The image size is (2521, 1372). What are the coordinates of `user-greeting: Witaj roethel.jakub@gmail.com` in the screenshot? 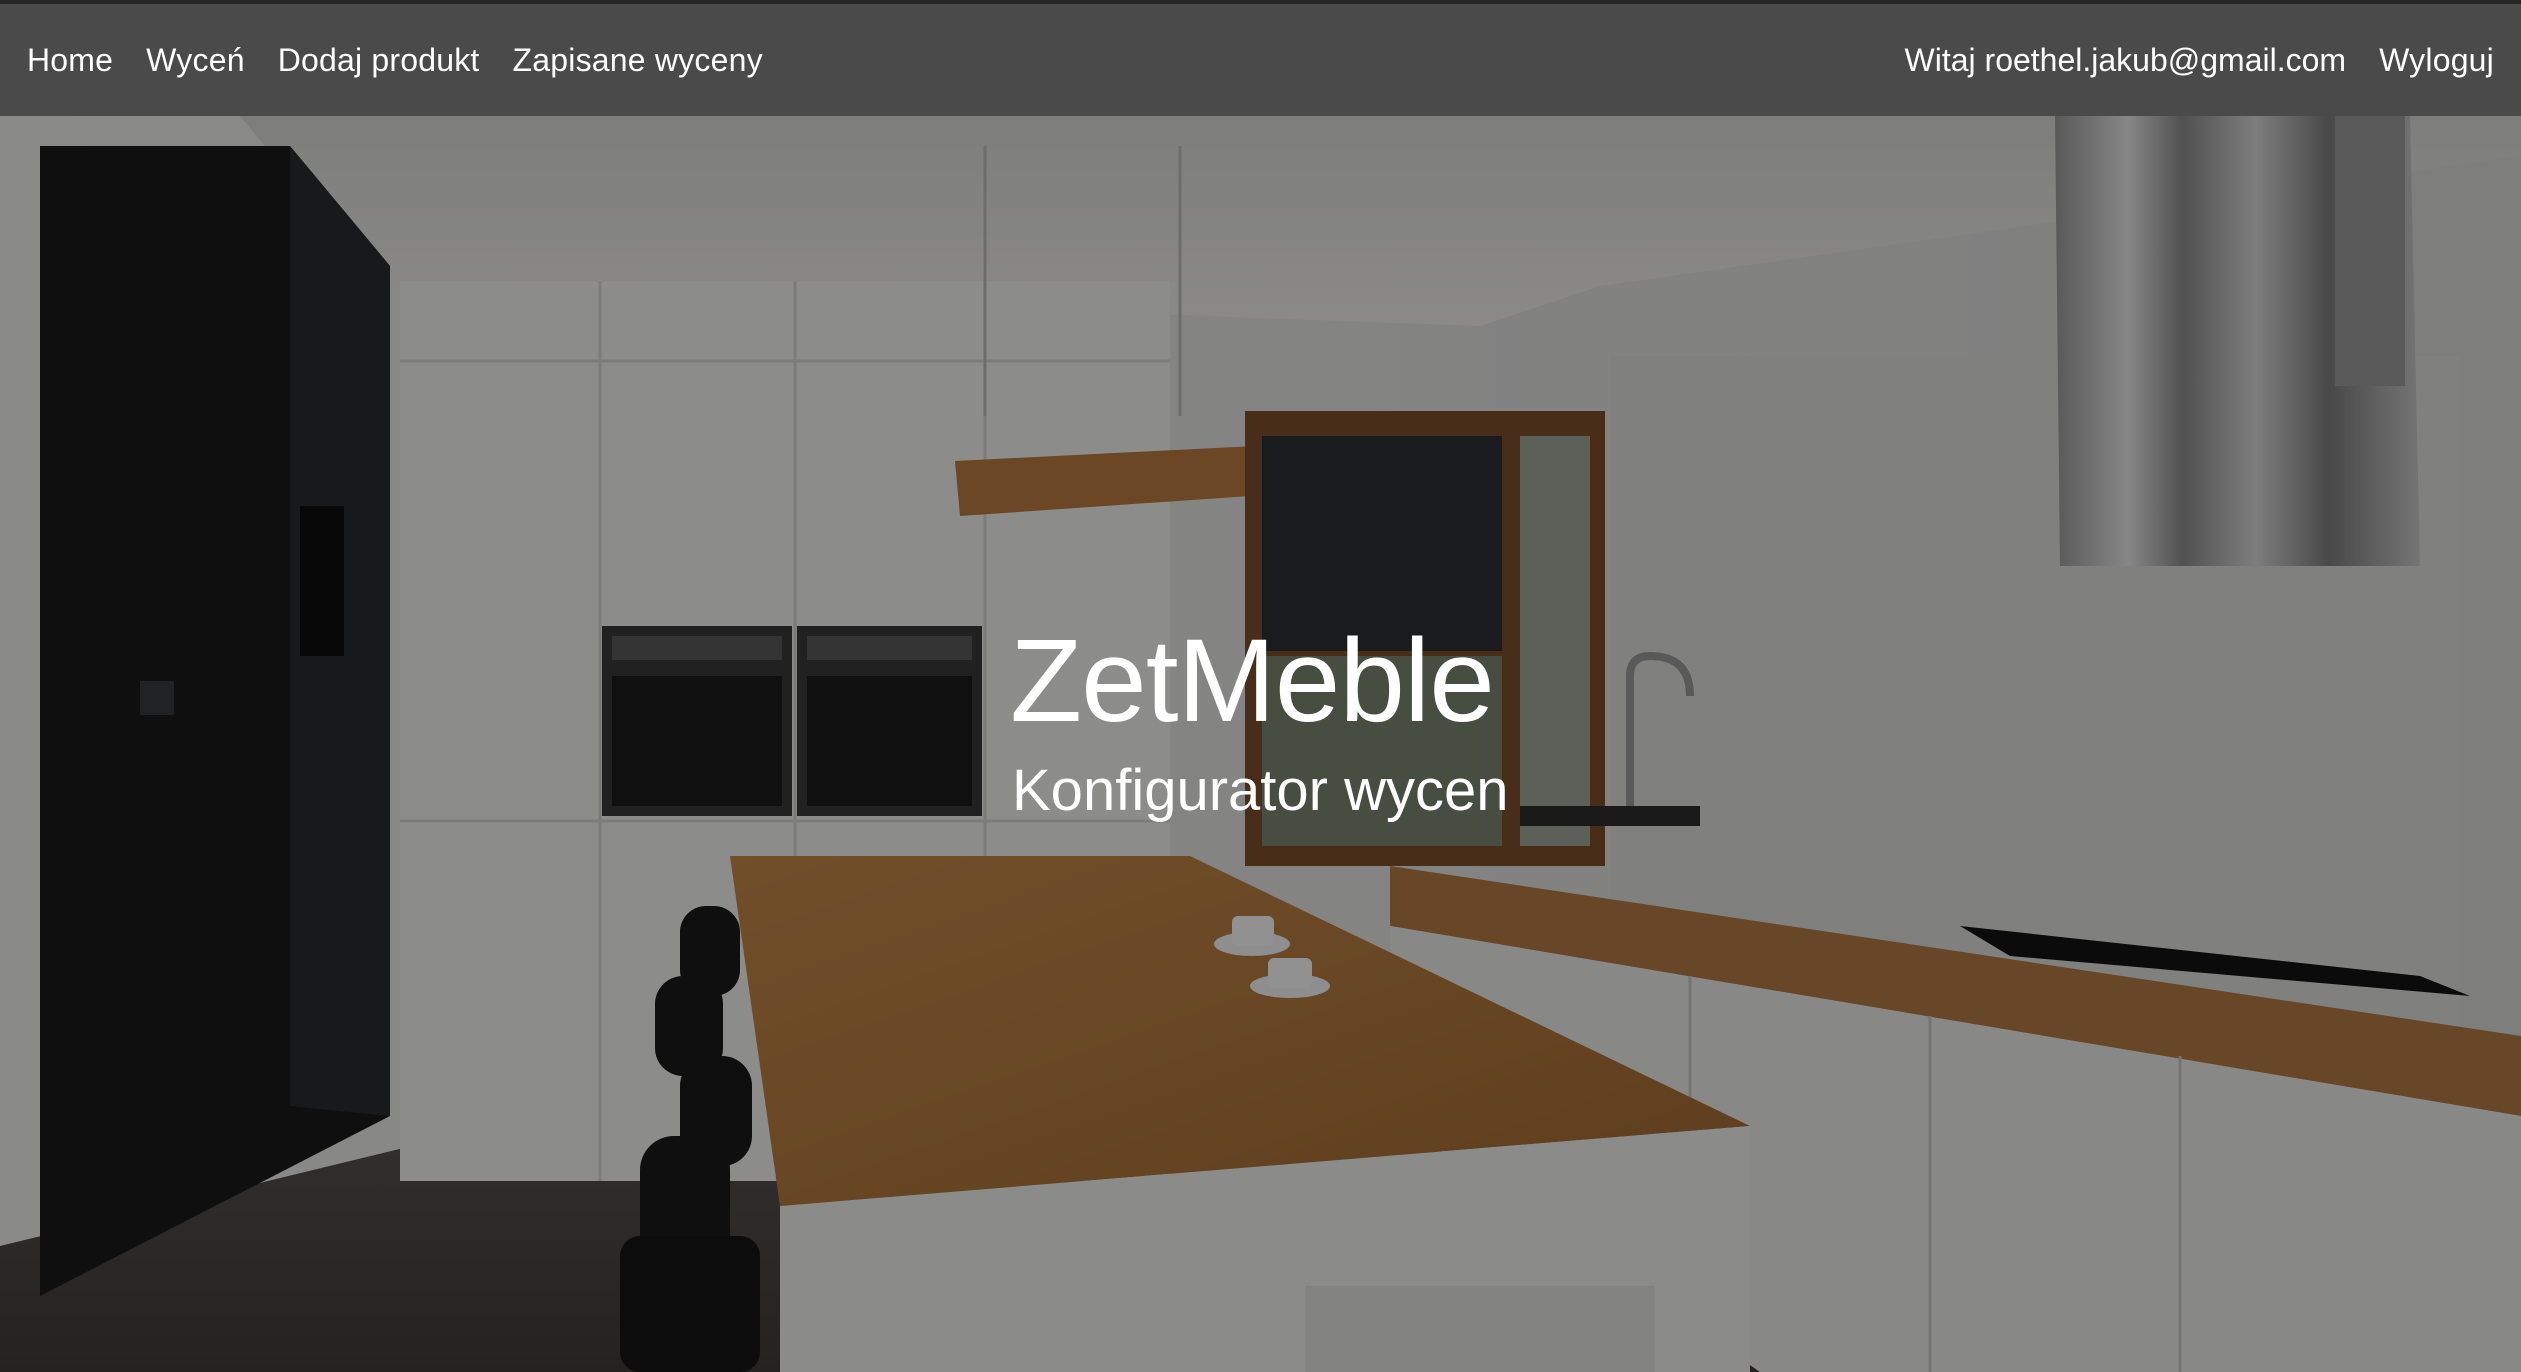 It's located at (2125, 59).